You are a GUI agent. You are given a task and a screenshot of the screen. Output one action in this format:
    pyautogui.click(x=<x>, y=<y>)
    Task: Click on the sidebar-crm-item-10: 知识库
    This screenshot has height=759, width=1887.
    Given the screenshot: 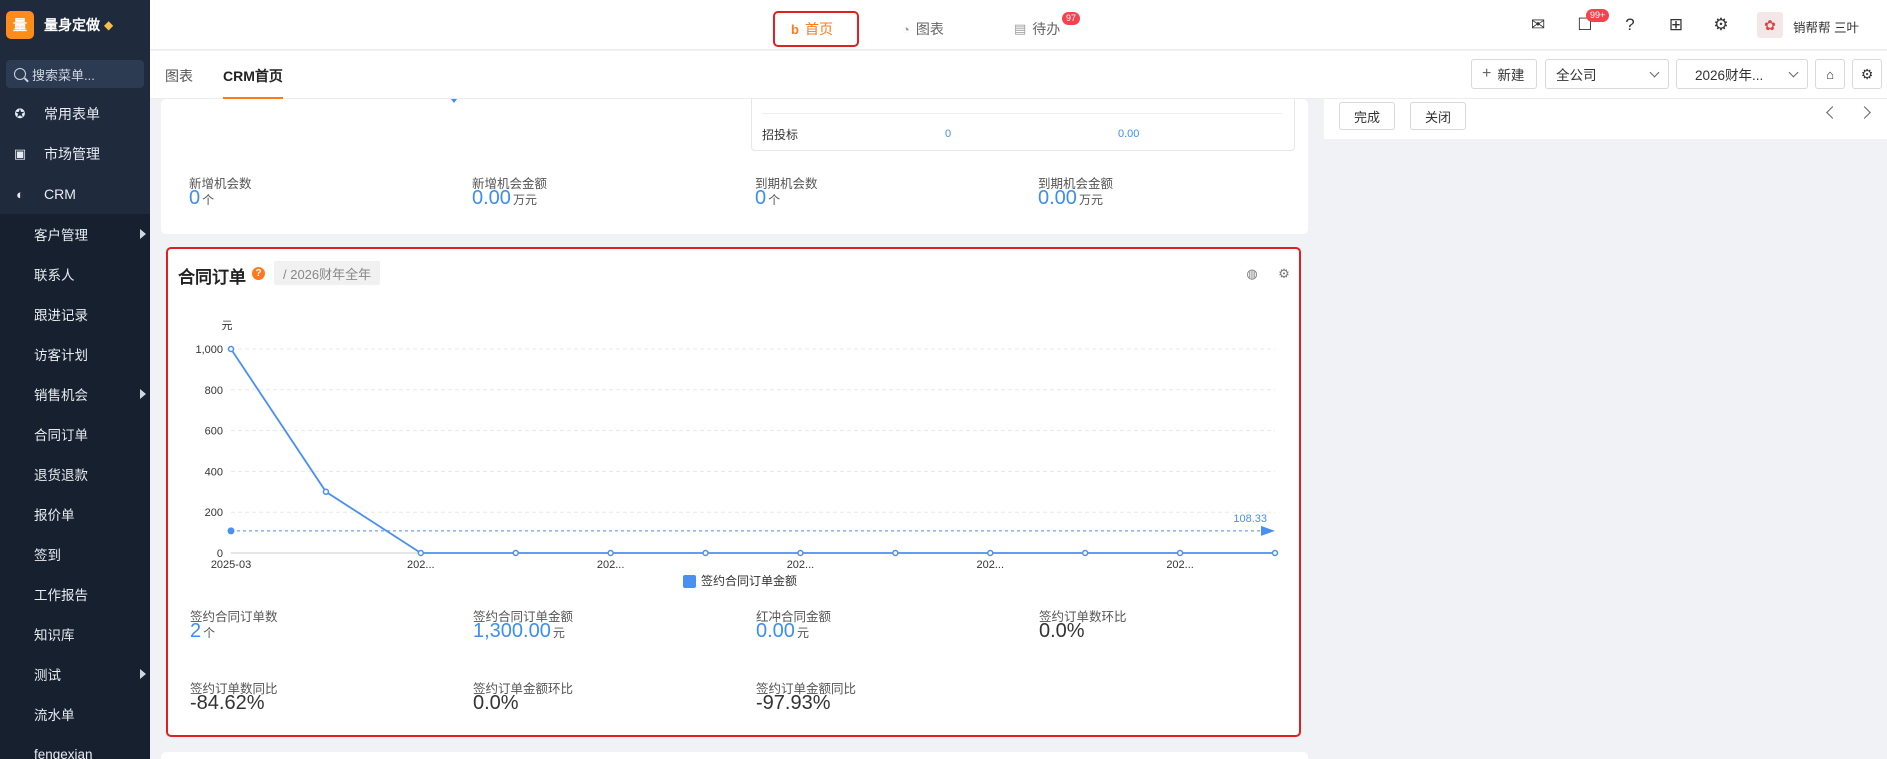 What is the action you would take?
    pyautogui.click(x=75, y=634)
    